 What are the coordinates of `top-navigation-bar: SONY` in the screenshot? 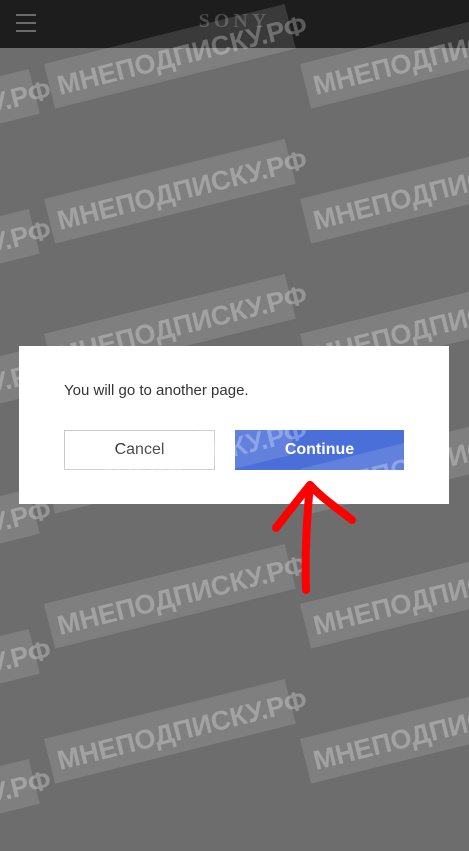 It's located at (234, 24).